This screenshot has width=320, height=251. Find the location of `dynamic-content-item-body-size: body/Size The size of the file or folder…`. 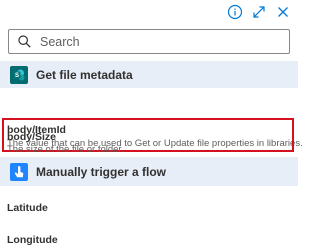

dynamic-content-item-body-size: body/Size The size of the file or folder… is located at coordinates (149, 141).